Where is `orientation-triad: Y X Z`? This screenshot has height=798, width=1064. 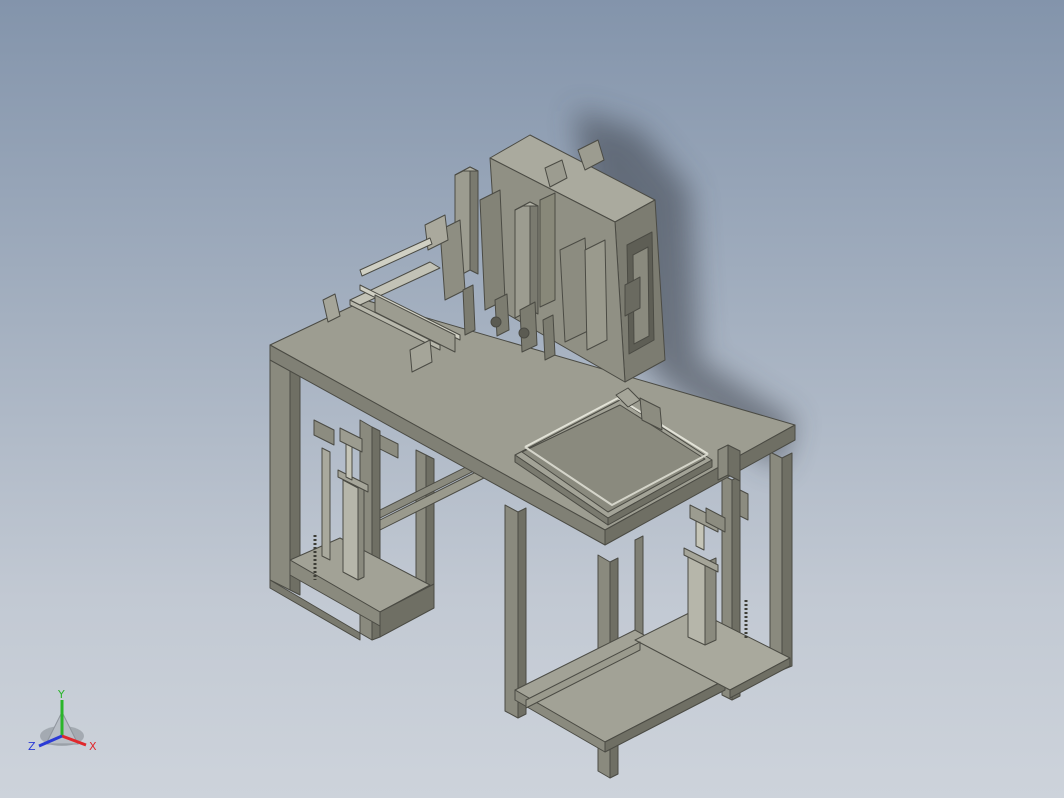
orientation-triad: Y X Z is located at coordinates (62, 720).